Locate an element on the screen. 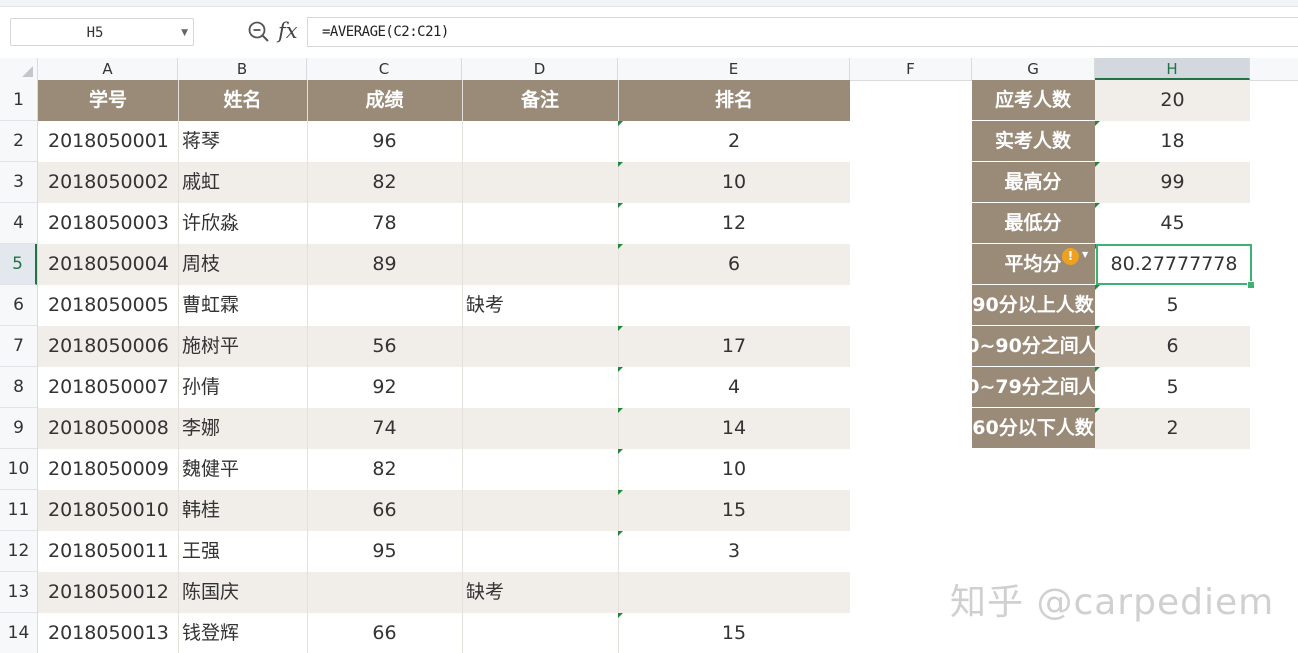  table-cell: 2018050002 is located at coordinates (108, 182).